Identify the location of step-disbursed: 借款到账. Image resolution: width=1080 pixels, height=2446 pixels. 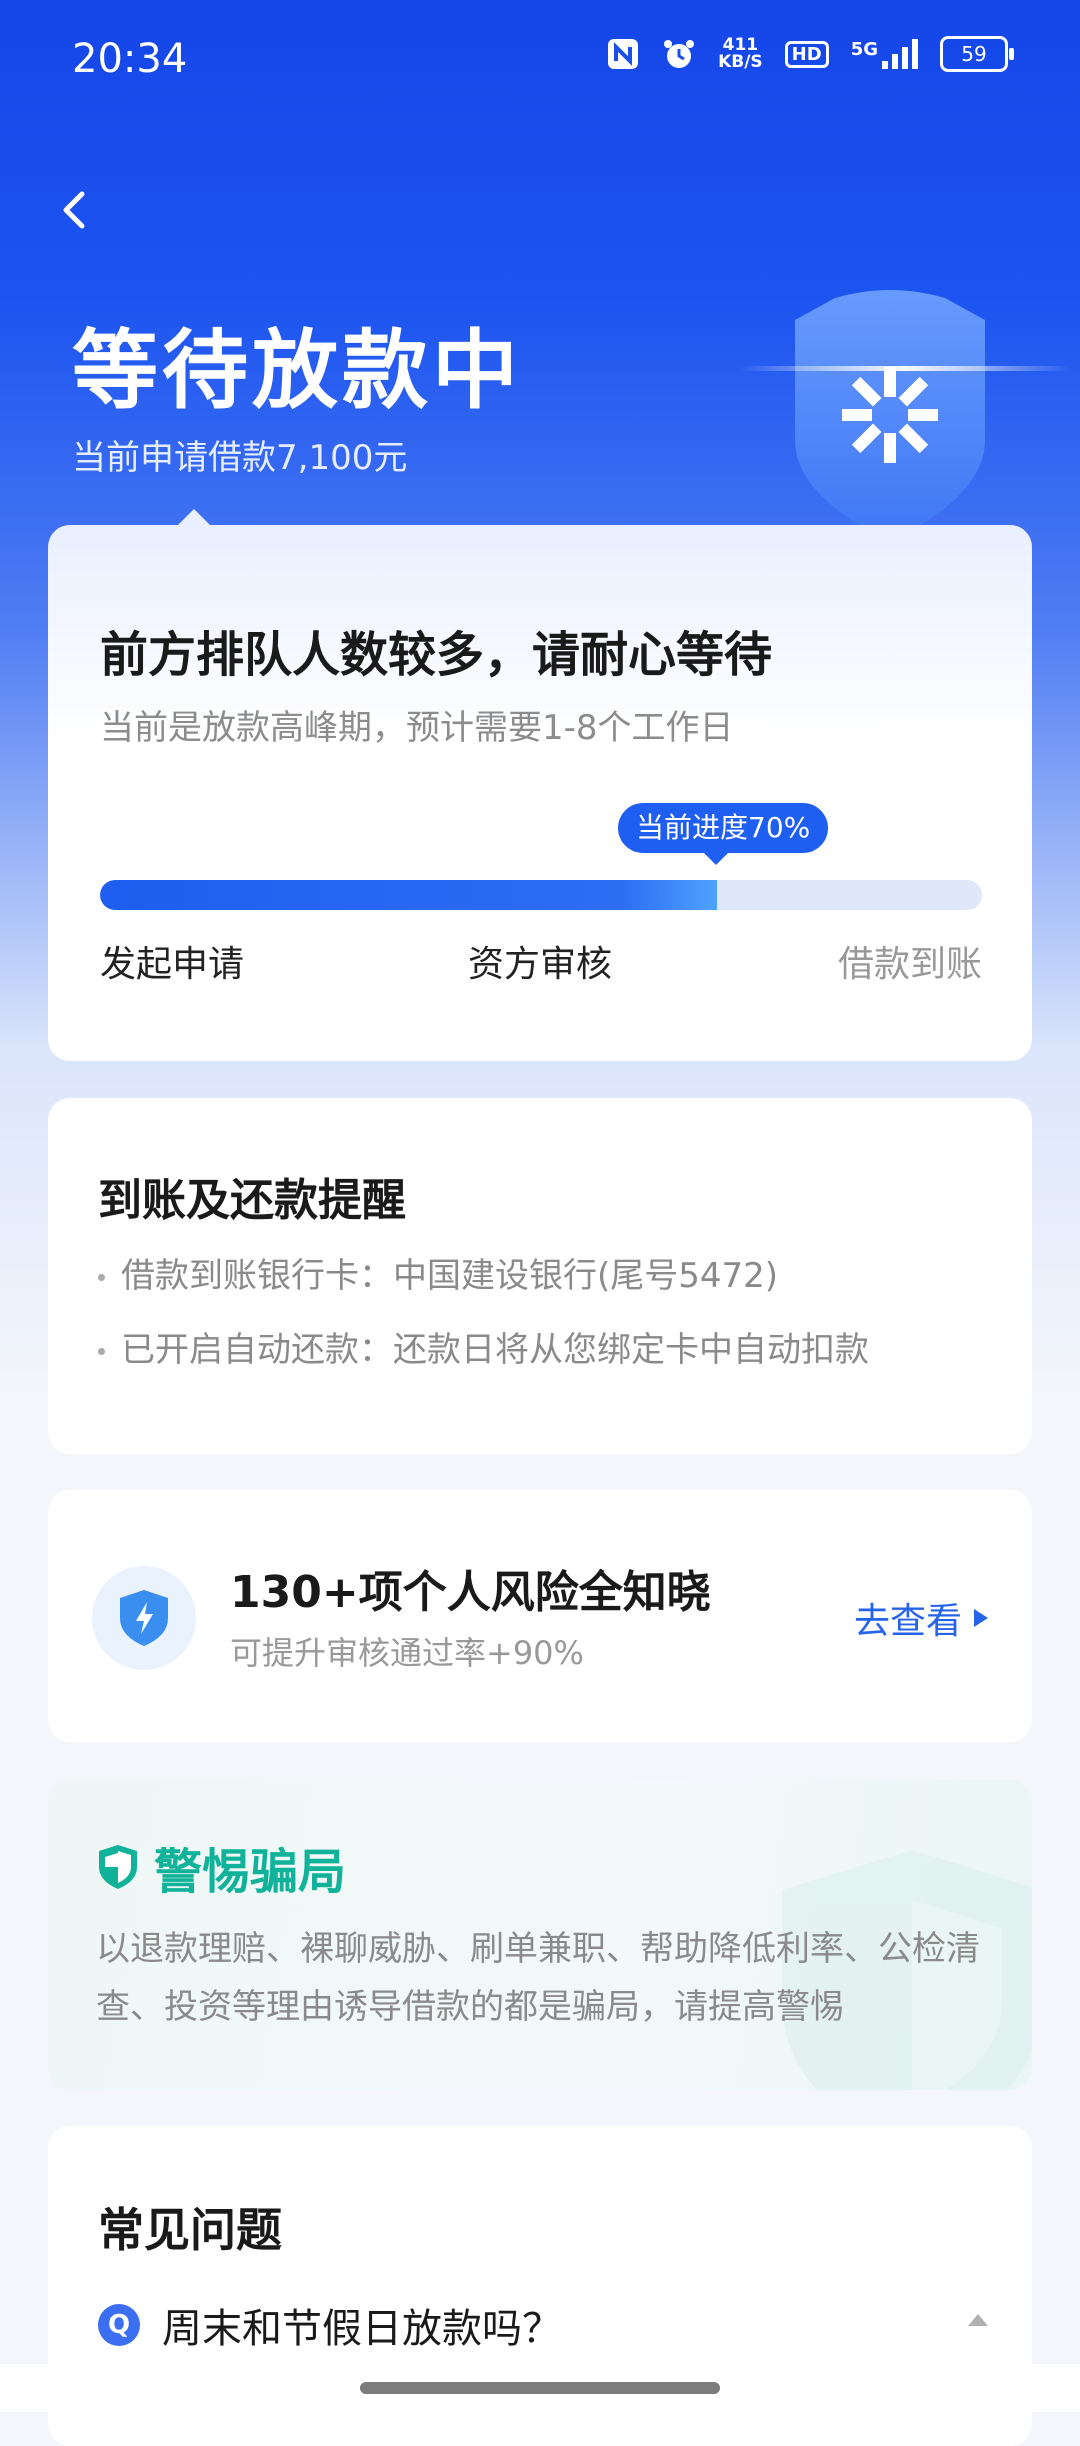
(909, 964).